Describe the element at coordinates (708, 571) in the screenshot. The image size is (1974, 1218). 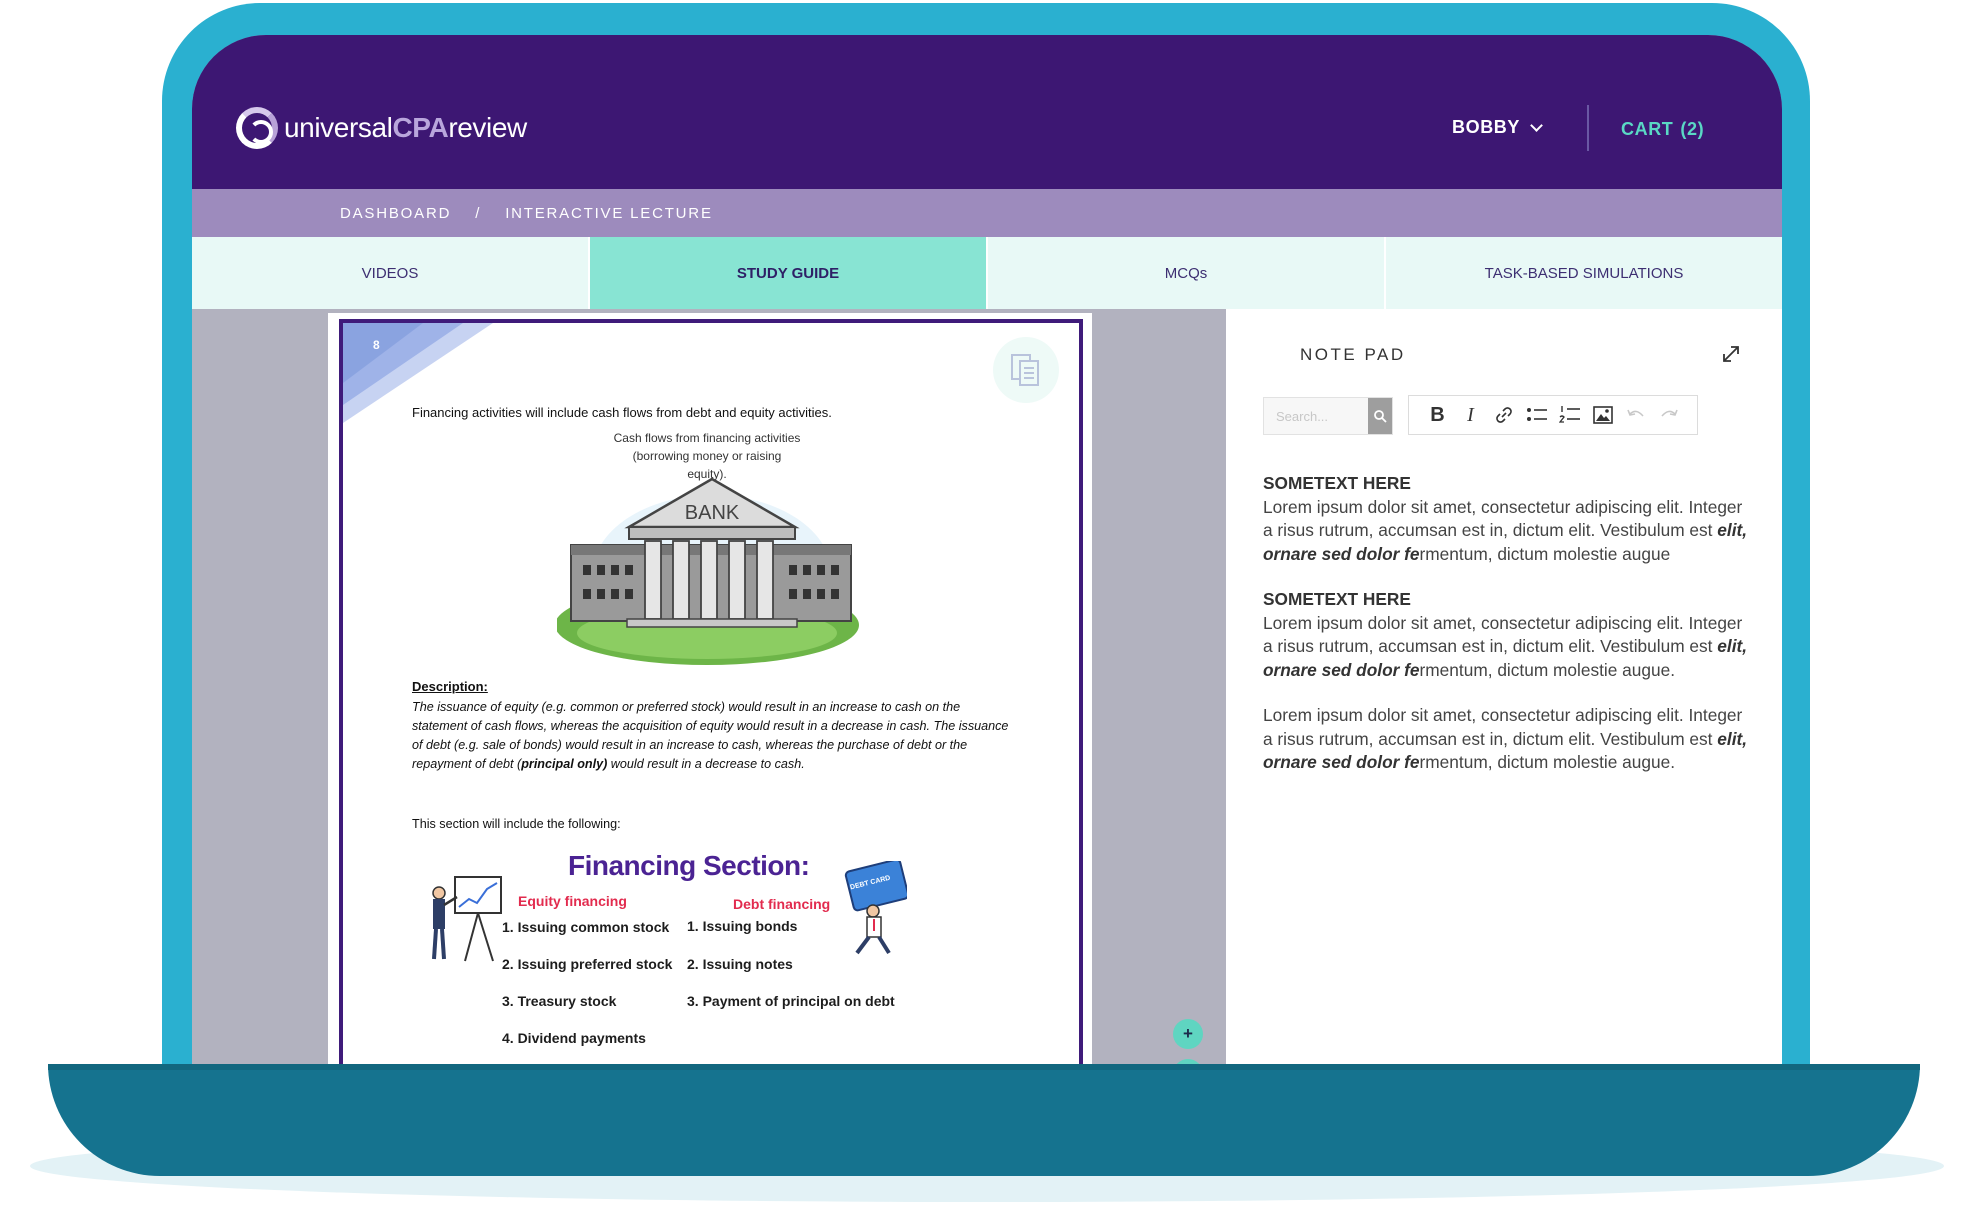
I see `bank-illustration: BANK` at that location.